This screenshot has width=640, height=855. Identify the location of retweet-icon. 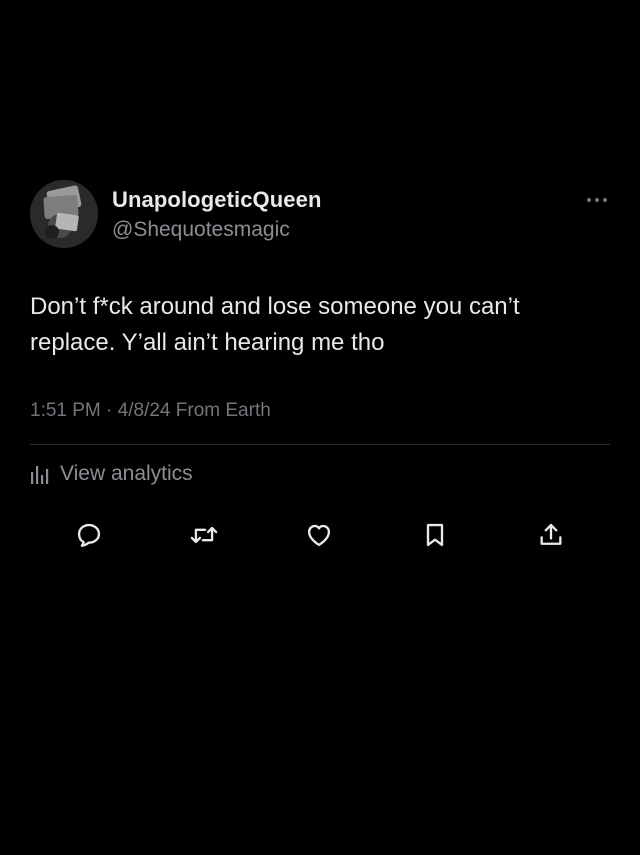
(204, 535).